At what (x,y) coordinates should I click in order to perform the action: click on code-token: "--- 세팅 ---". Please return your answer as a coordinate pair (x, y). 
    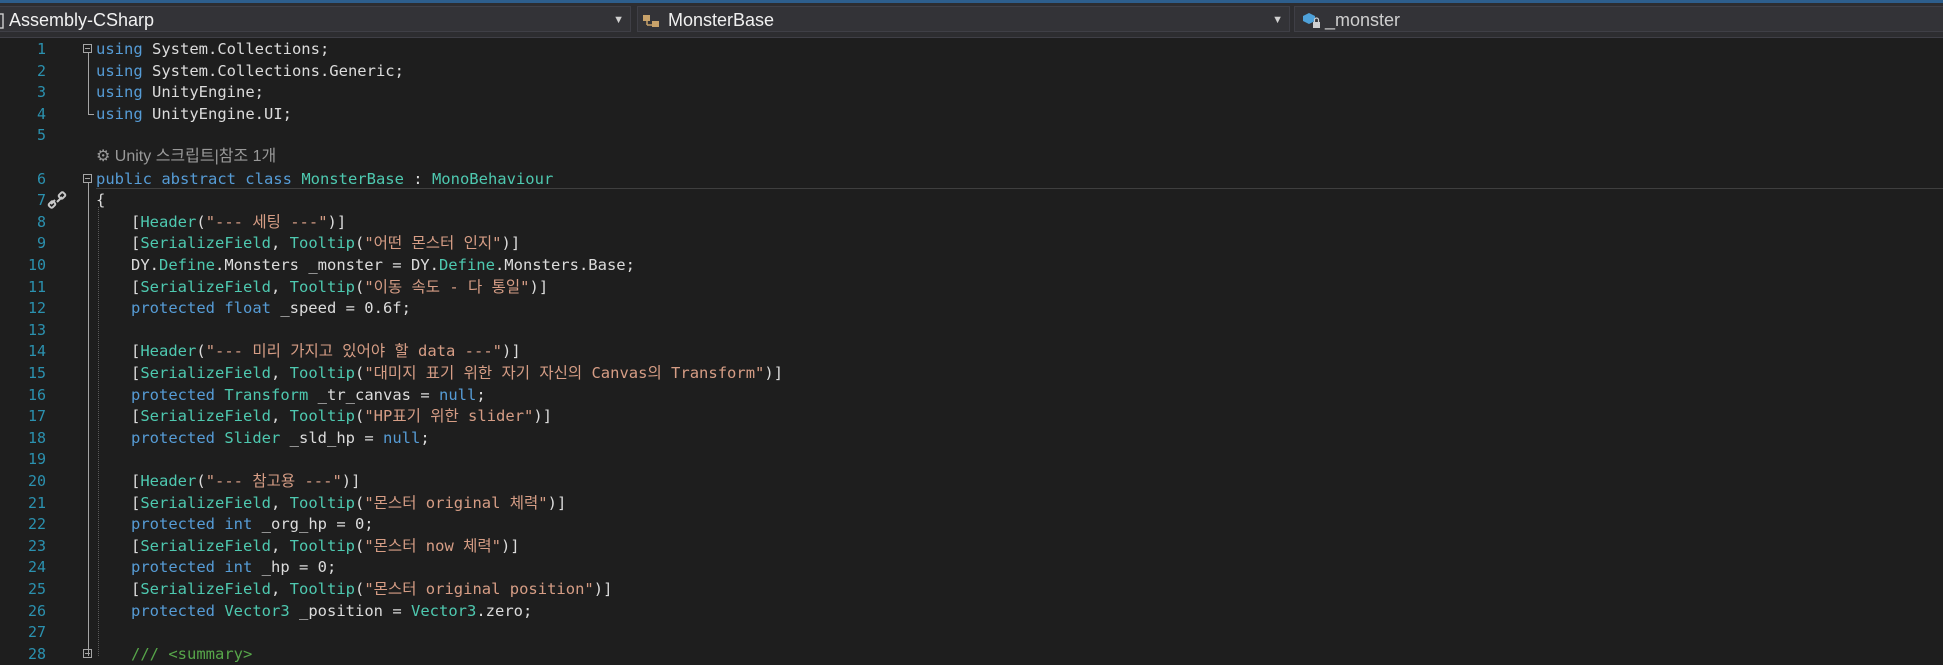
    Looking at the image, I should click on (266, 221).